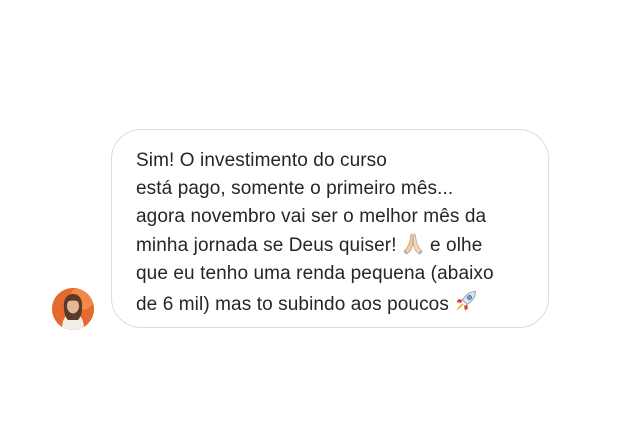 This screenshot has height=444, width=630. Describe the element at coordinates (453, 245) in the screenshot. I see `message-line-4b: e olhe` at that location.